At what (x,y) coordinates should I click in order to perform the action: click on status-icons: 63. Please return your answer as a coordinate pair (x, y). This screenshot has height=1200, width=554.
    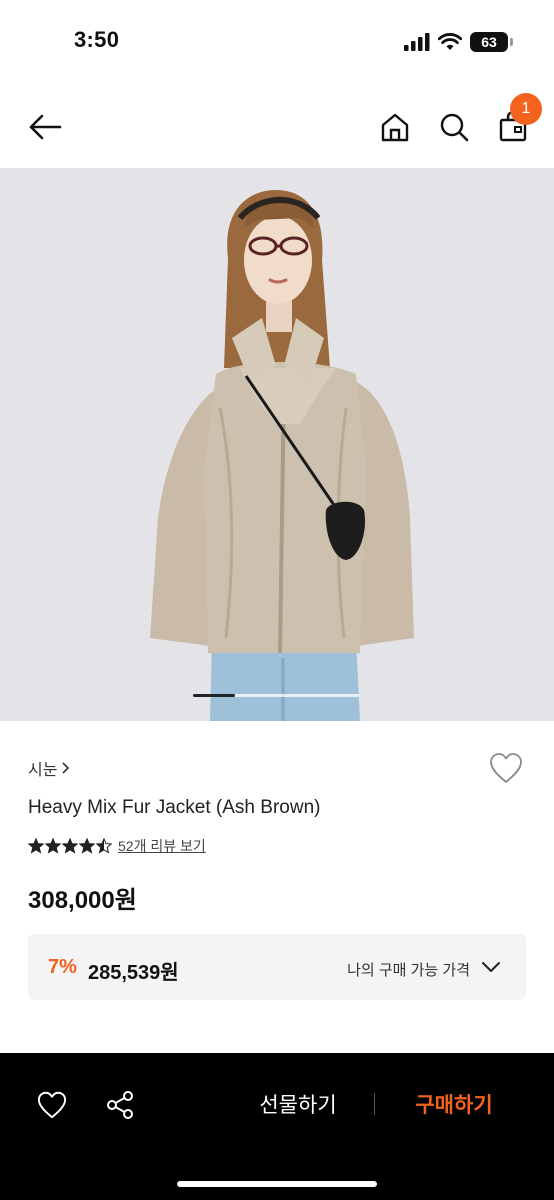
    Looking at the image, I should click on (458, 42).